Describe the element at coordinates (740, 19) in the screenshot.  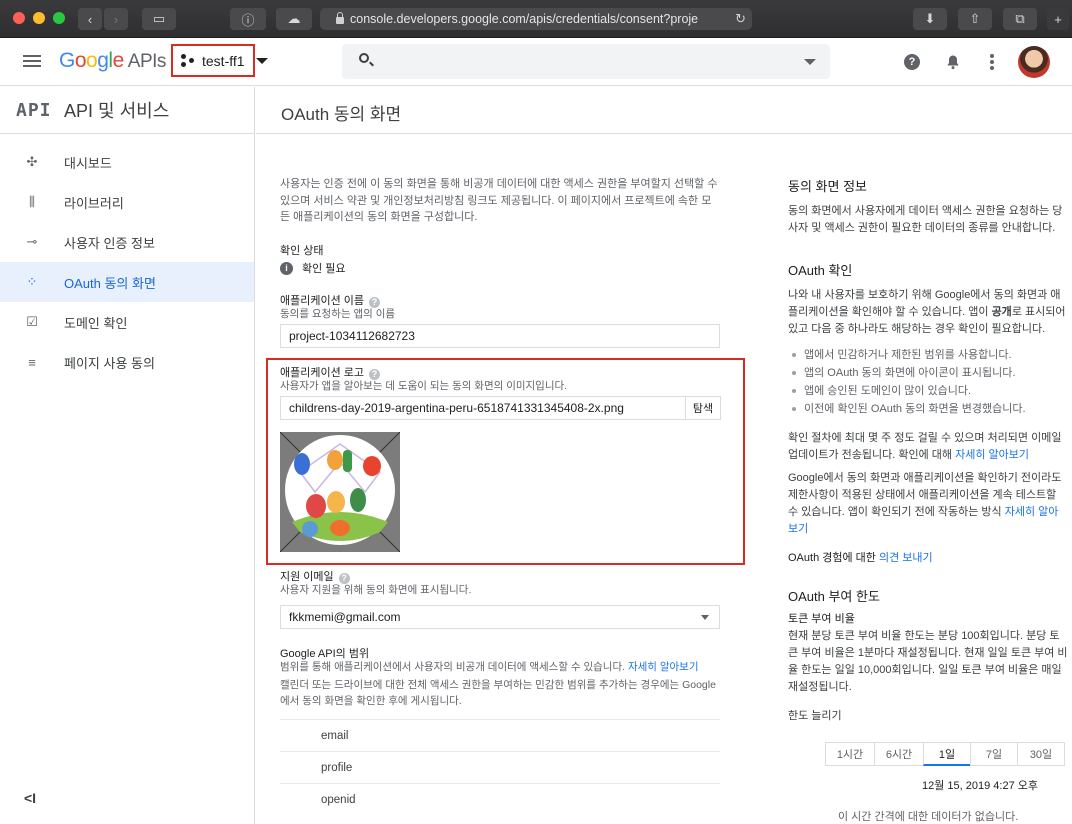
I see `reload-icon: ↻` at that location.